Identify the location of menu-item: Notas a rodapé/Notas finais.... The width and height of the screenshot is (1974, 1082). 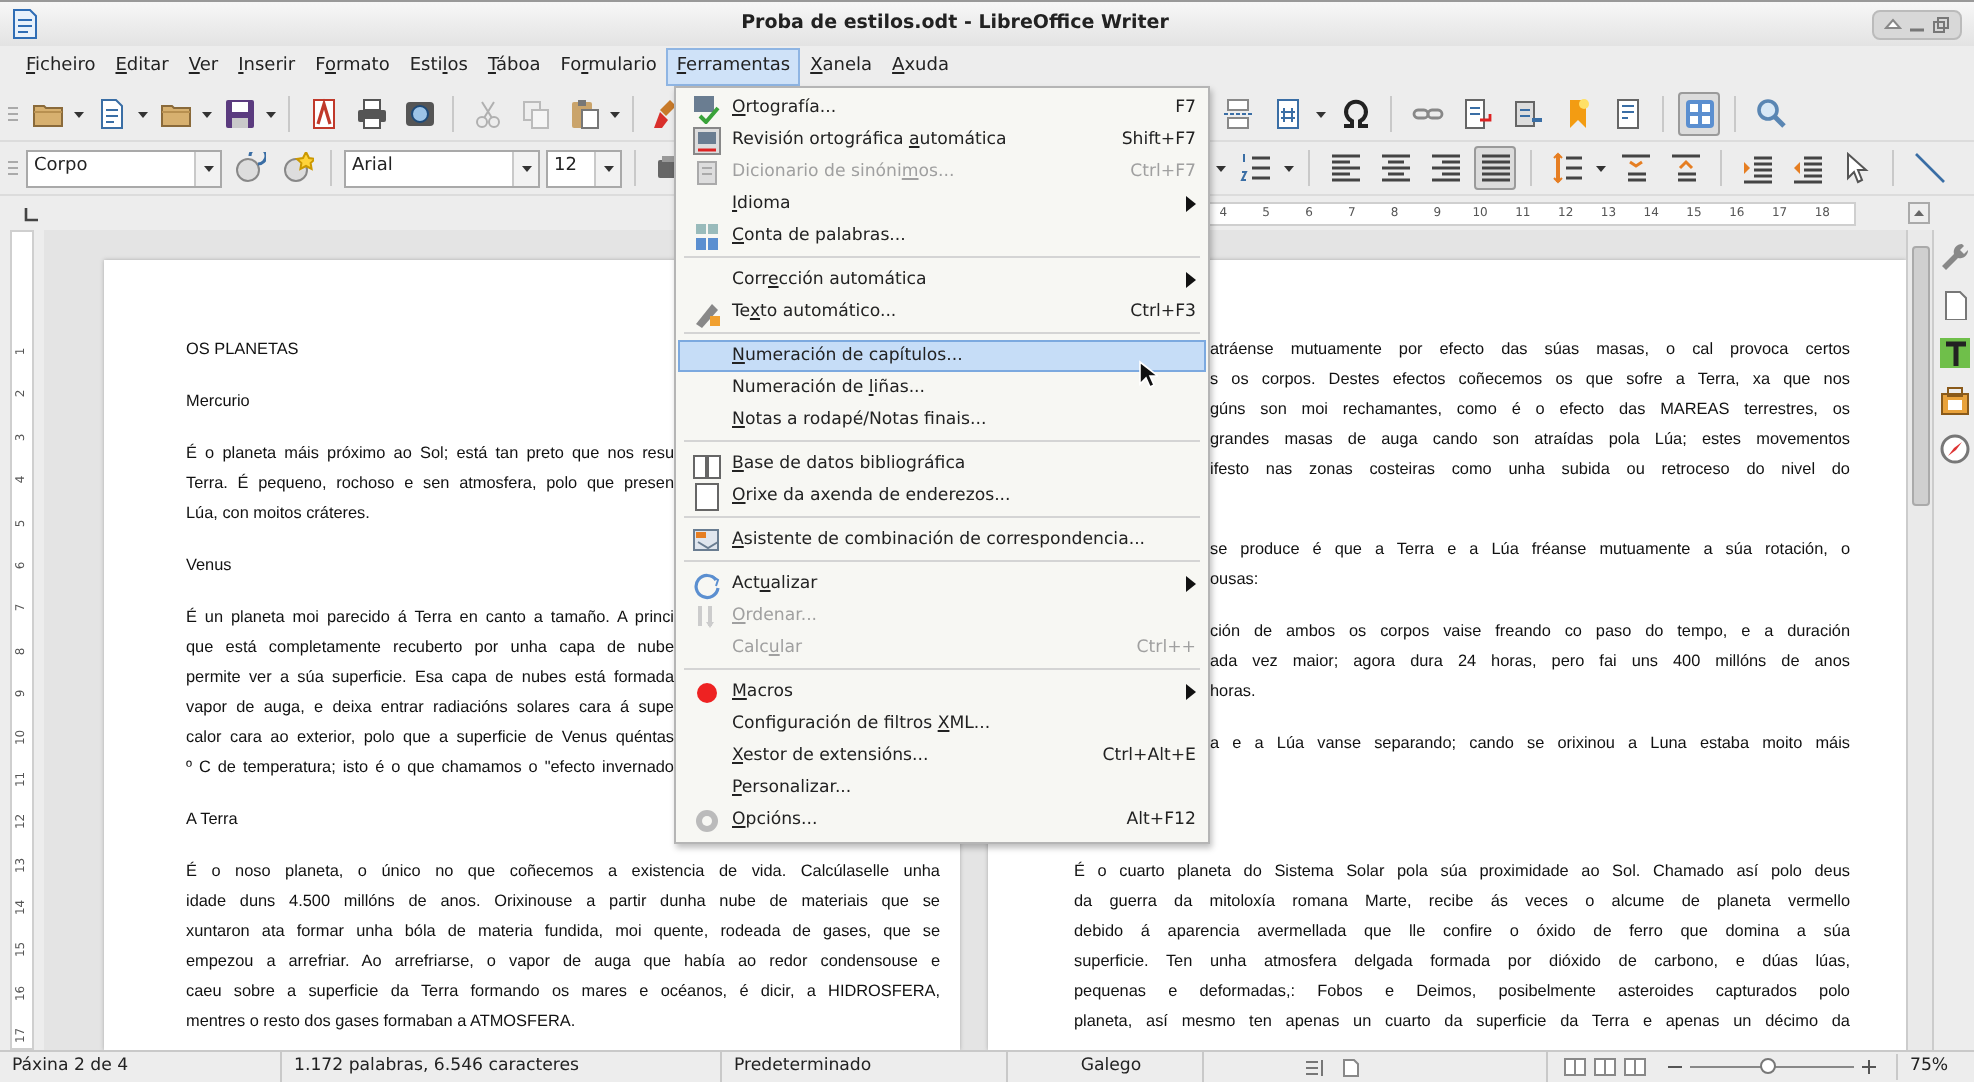
(942, 420).